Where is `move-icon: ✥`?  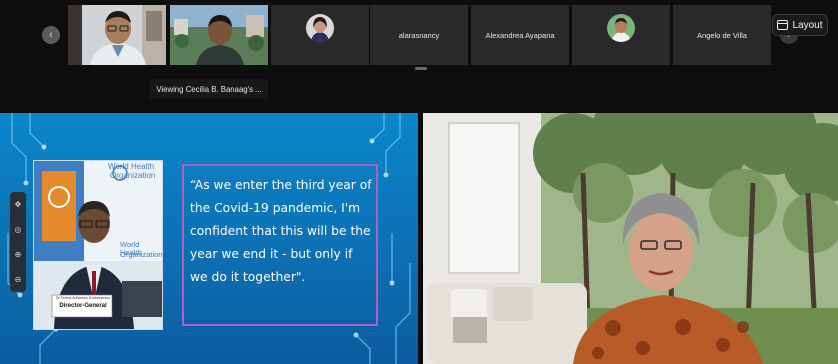 move-icon: ✥ is located at coordinates (18, 204).